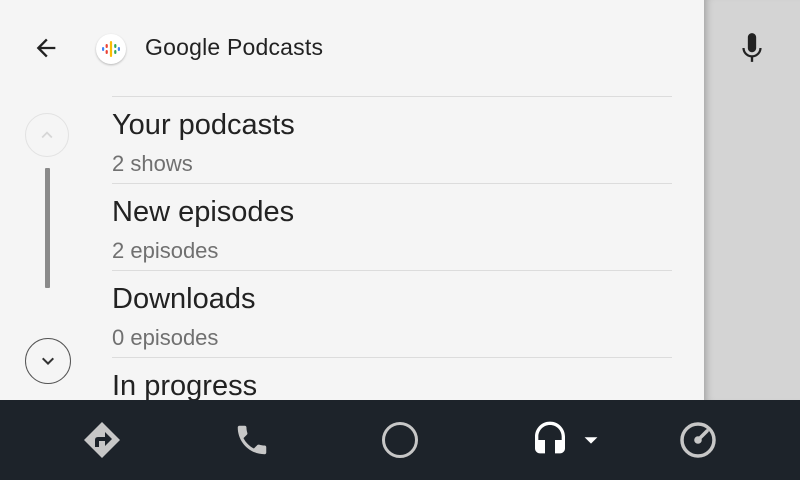  Describe the element at coordinates (591, 440) in the screenshot. I see `dropdown-arrow-icon` at that location.